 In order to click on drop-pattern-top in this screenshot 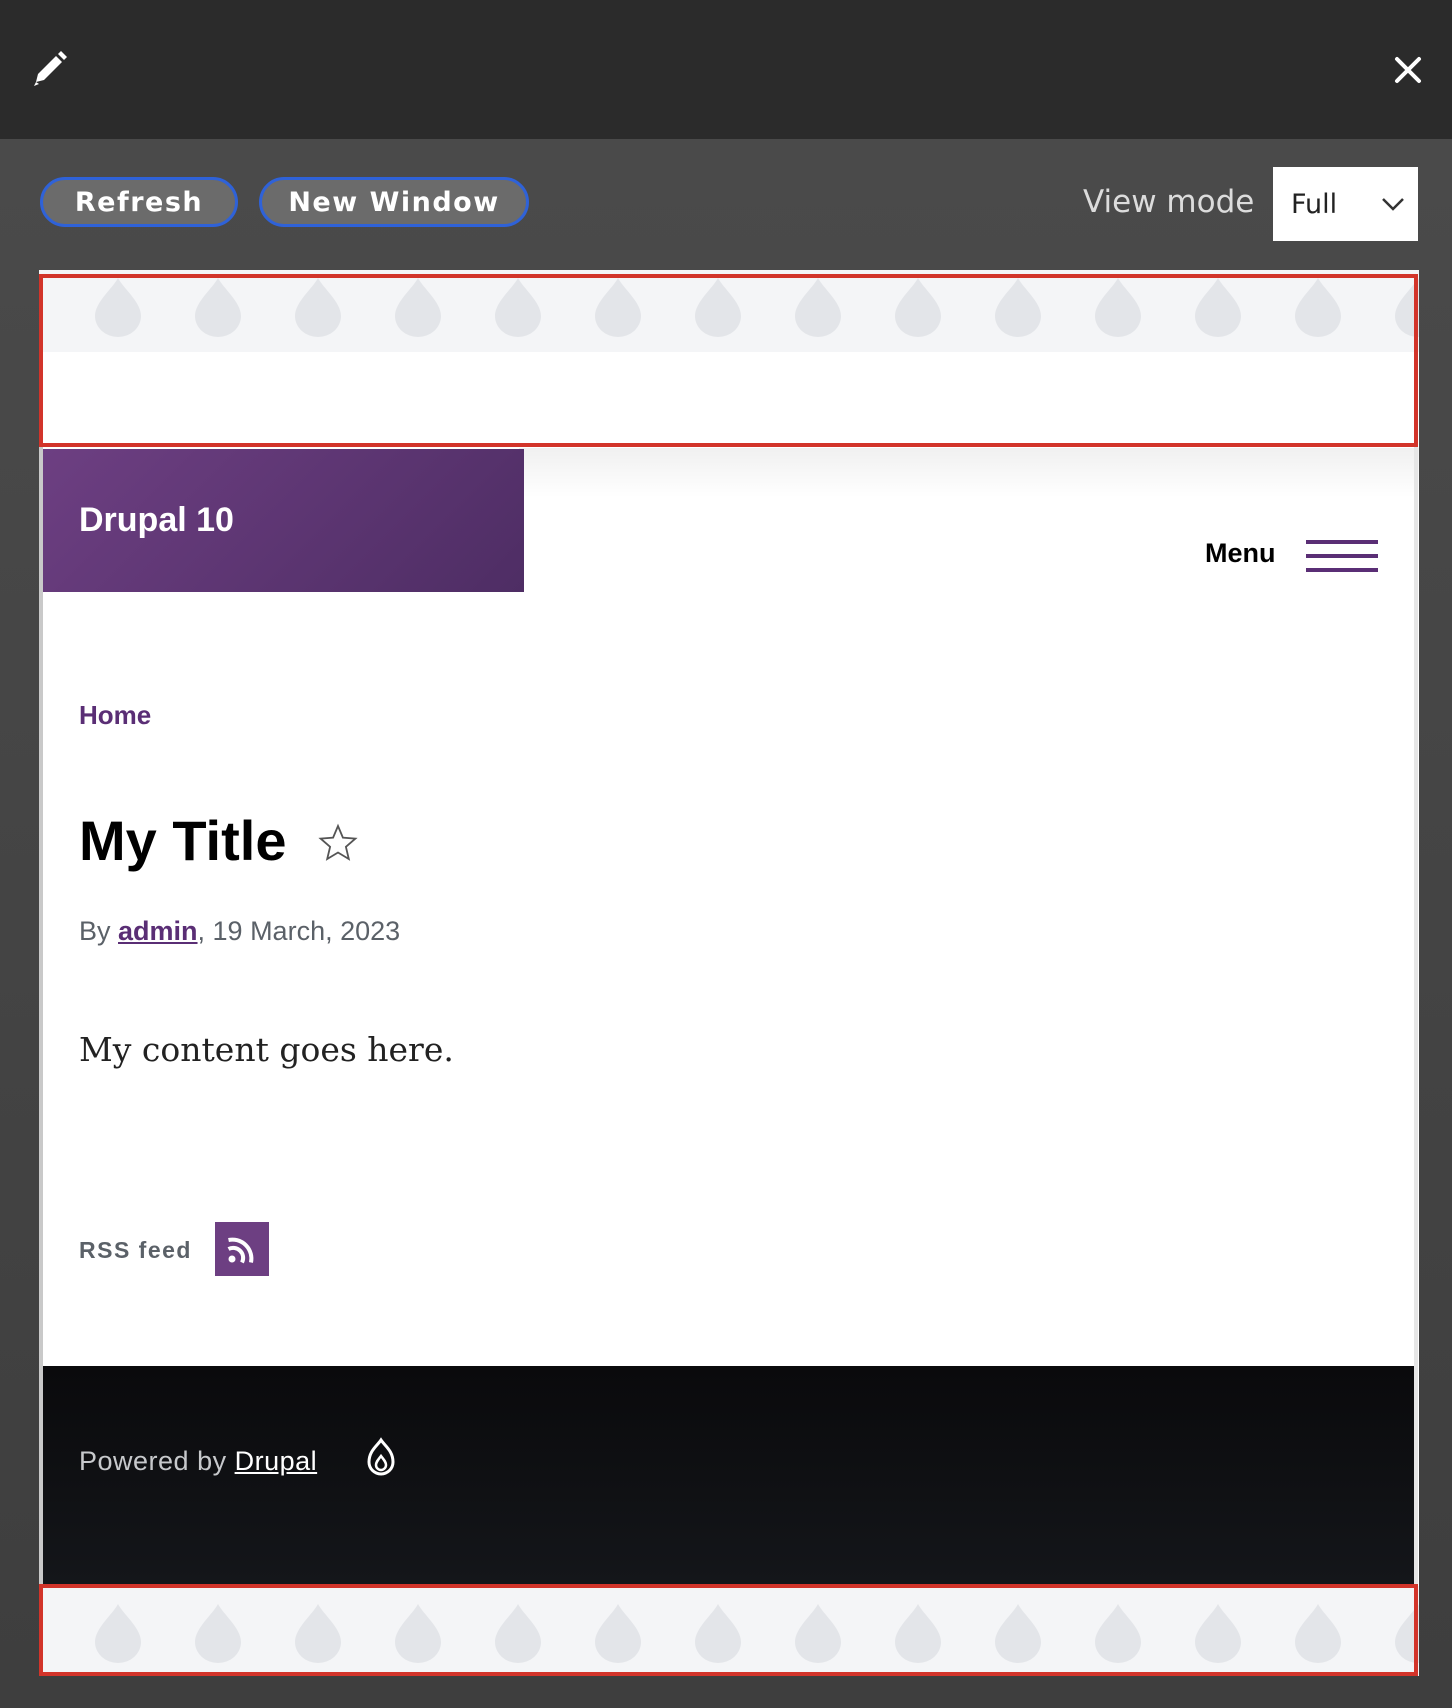, I will do `click(729, 311)`.